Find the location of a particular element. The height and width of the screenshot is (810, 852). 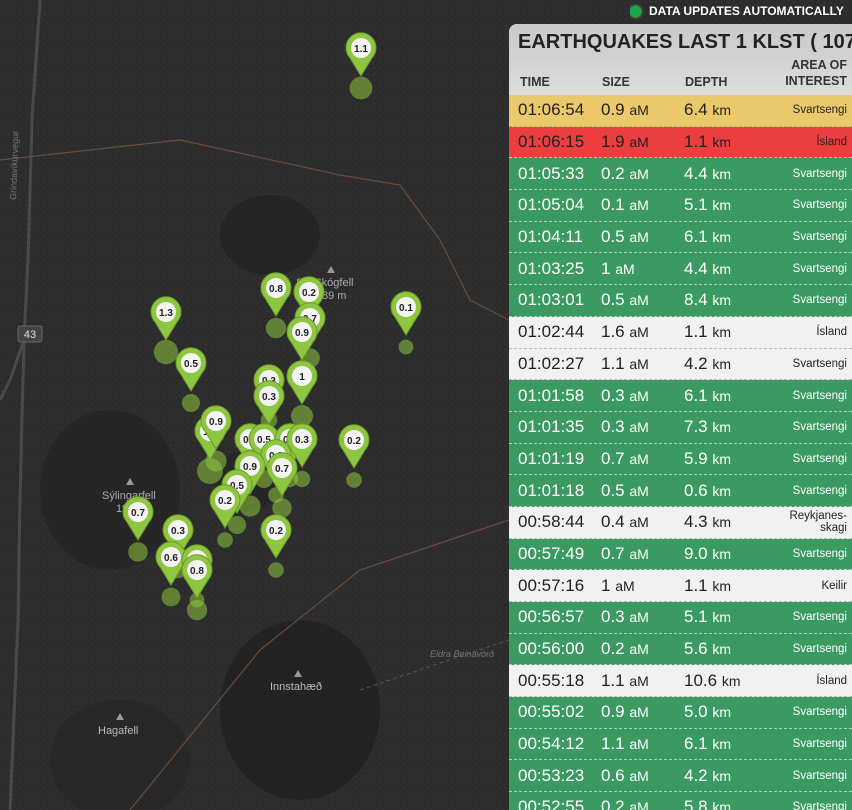

quake-depth: 5.1 km is located at coordinates (707, 617).